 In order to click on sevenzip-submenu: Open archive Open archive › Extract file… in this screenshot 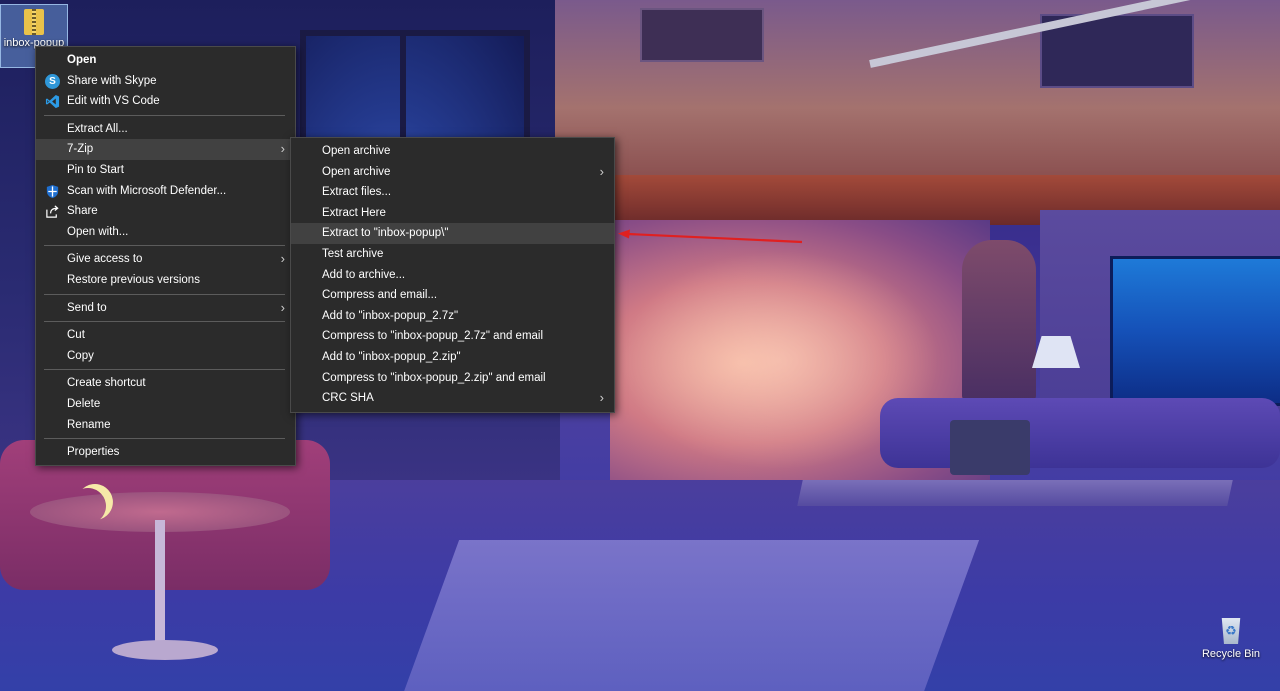, I will do `click(452, 275)`.